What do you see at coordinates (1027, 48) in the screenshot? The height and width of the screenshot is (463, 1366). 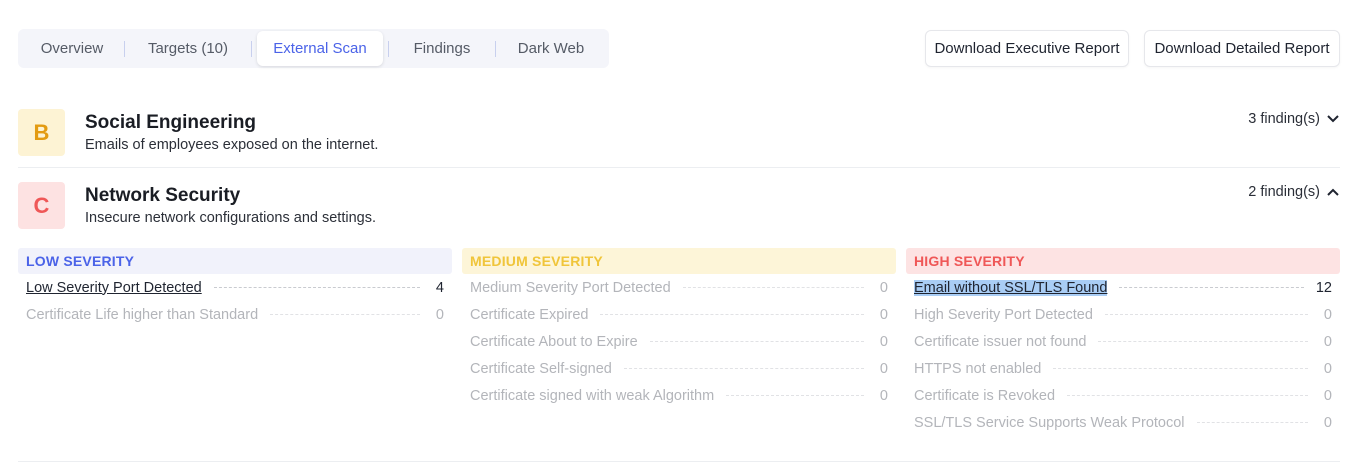 I see `download-executive-report-button: Download Executive Report` at bounding box center [1027, 48].